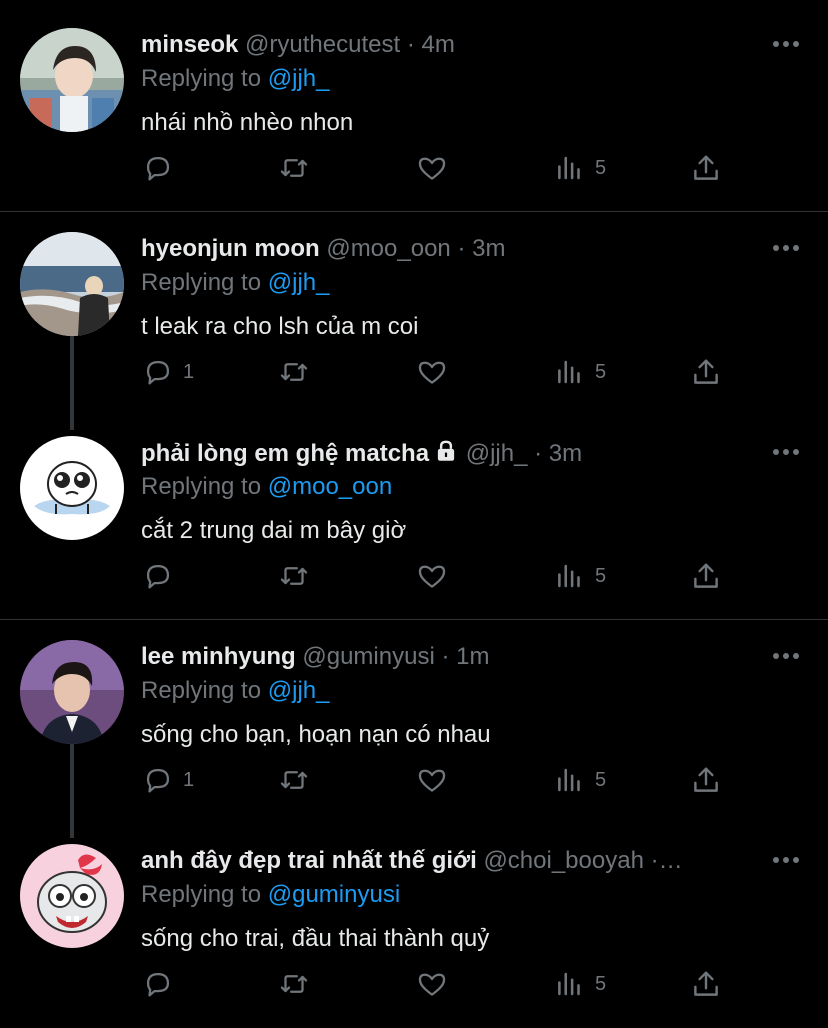 This screenshot has width=828, height=1028. What do you see at coordinates (274, 530) in the screenshot?
I see `tweet-text: cắt 2 trung dai m bây giờ` at bounding box center [274, 530].